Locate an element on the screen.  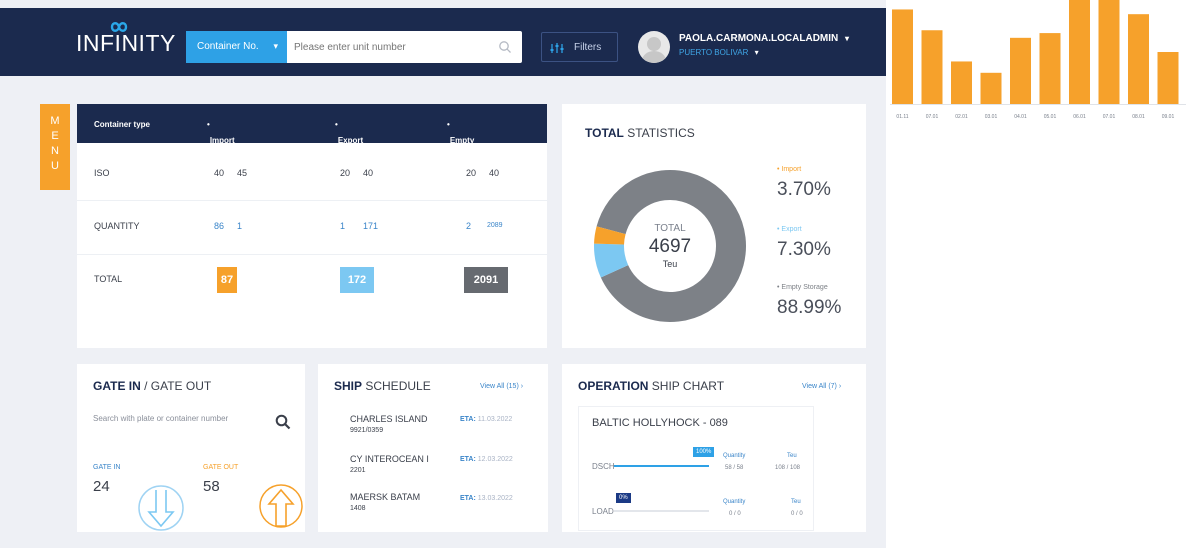
list-item: CHARLES ISLAND 9921/0359 is located at coordinates (389, 425).